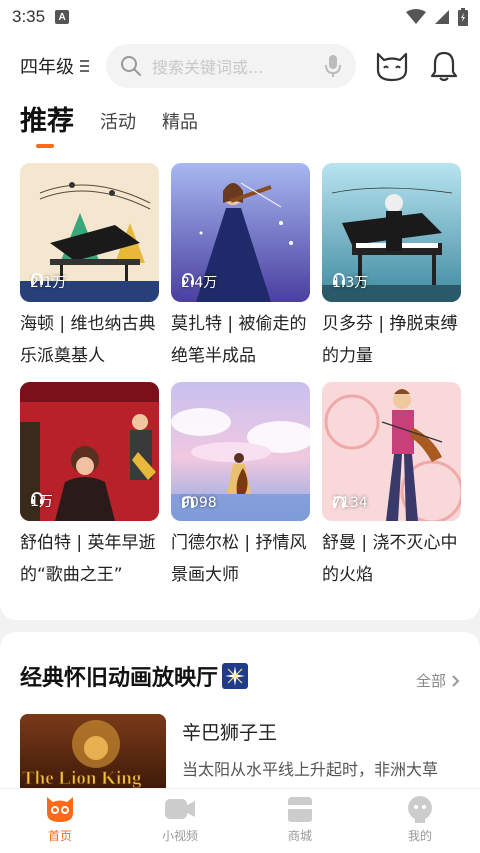 This screenshot has width=480, height=853. What do you see at coordinates (419, 836) in the screenshot?
I see `nav-profile-label: 我的` at bounding box center [419, 836].